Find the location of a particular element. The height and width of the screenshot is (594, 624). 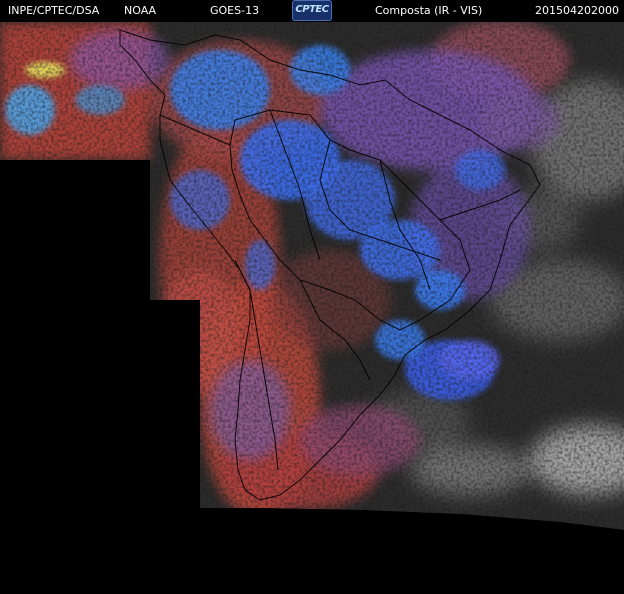

no-data-region-bottom is located at coordinates (312, 551).